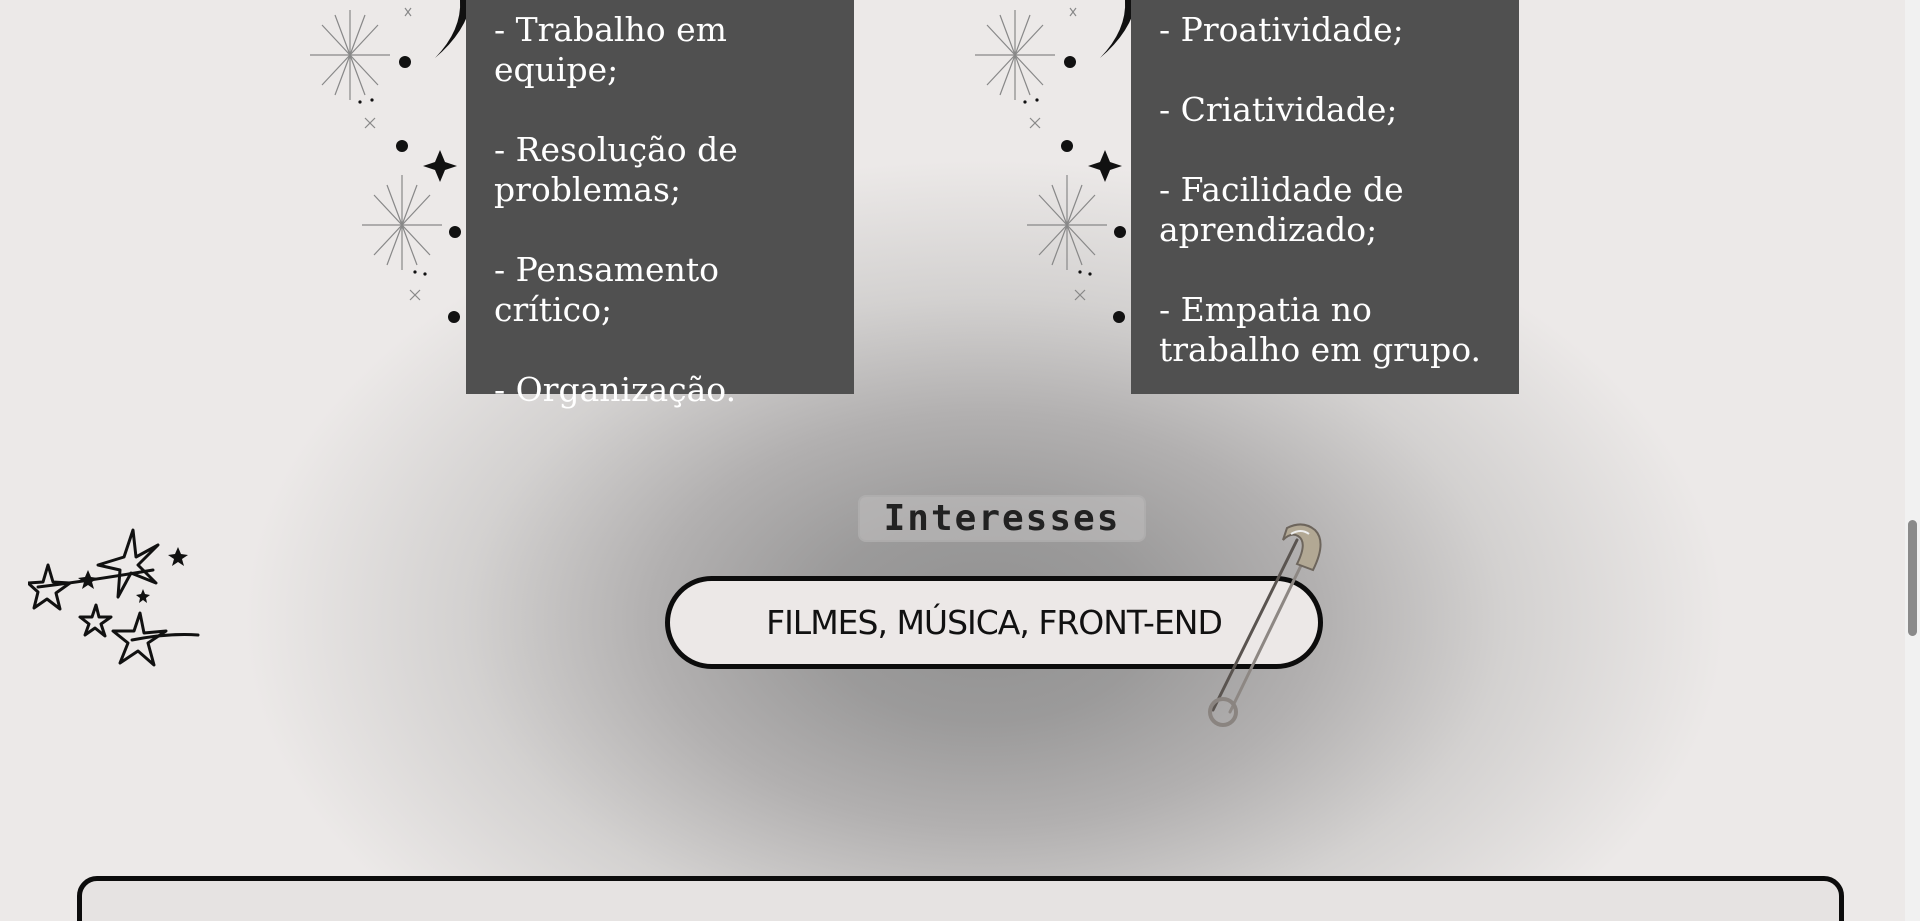 Image resolution: width=1920 pixels, height=921 pixels. I want to click on scrollbar-thumb, so click(1912, 578).